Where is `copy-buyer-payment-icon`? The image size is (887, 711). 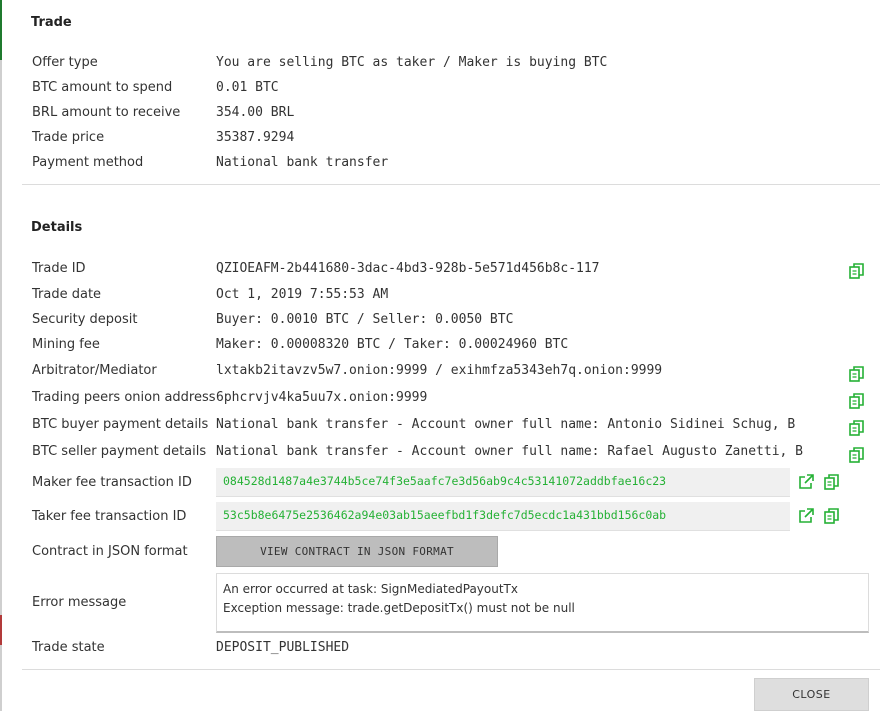 copy-buyer-payment-icon is located at coordinates (857, 428).